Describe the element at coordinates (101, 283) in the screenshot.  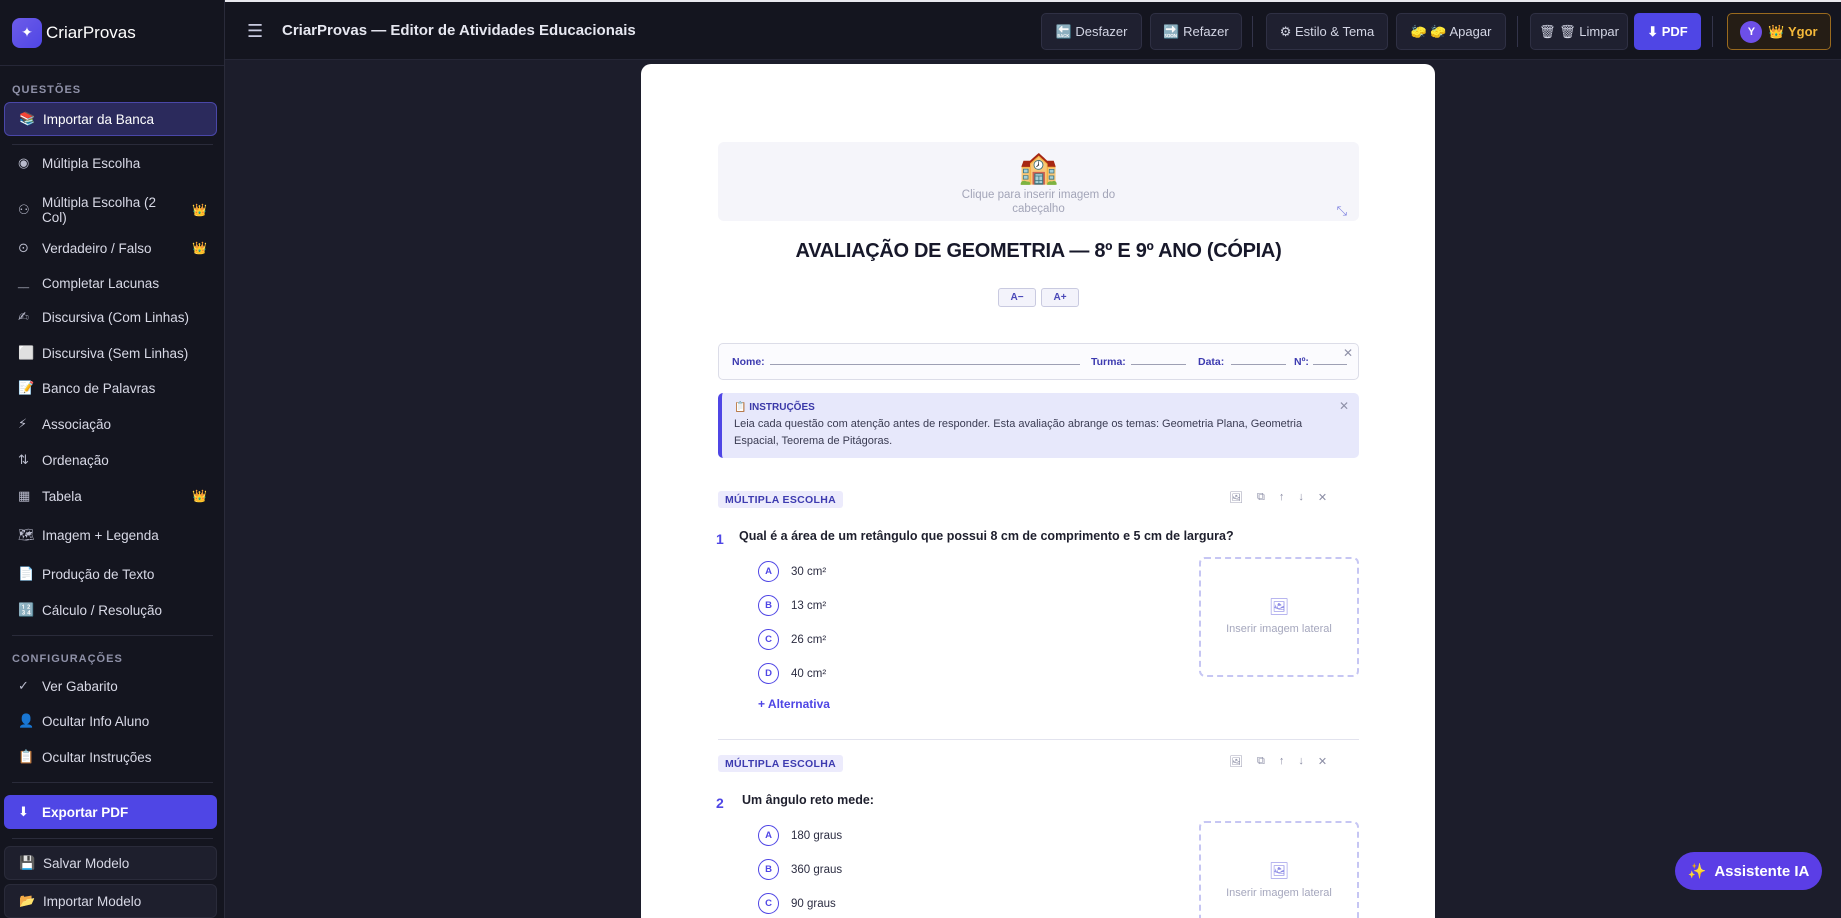
I see `sidebar-item-label: Completar Lacunas` at that location.